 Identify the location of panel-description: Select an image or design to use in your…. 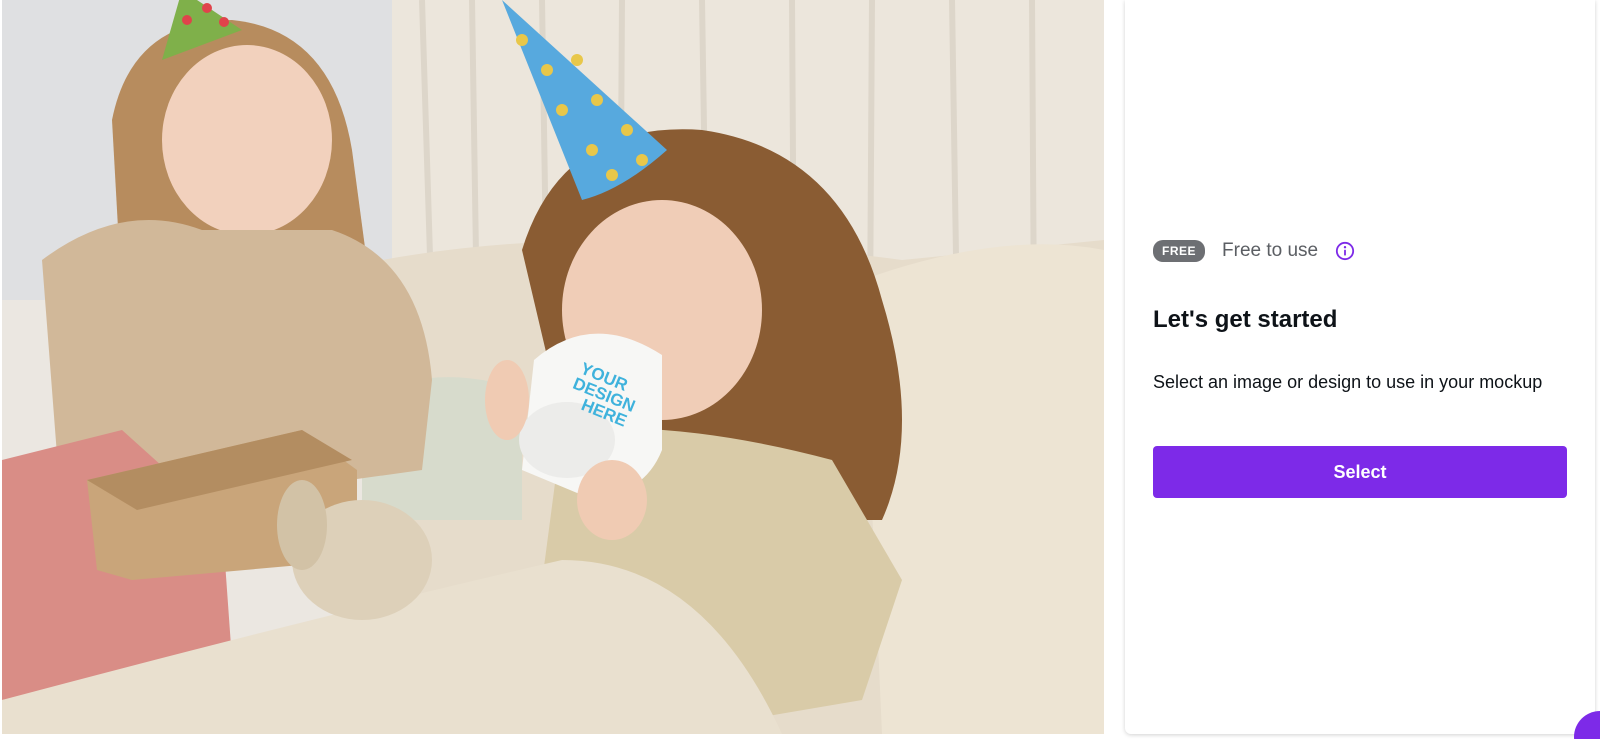
(1348, 382).